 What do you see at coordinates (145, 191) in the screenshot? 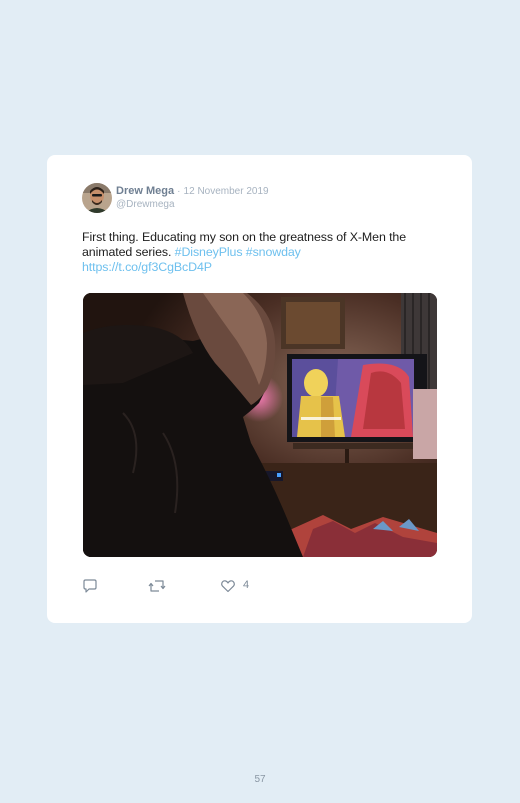
I see `author-name: Drew Mega` at bounding box center [145, 191].